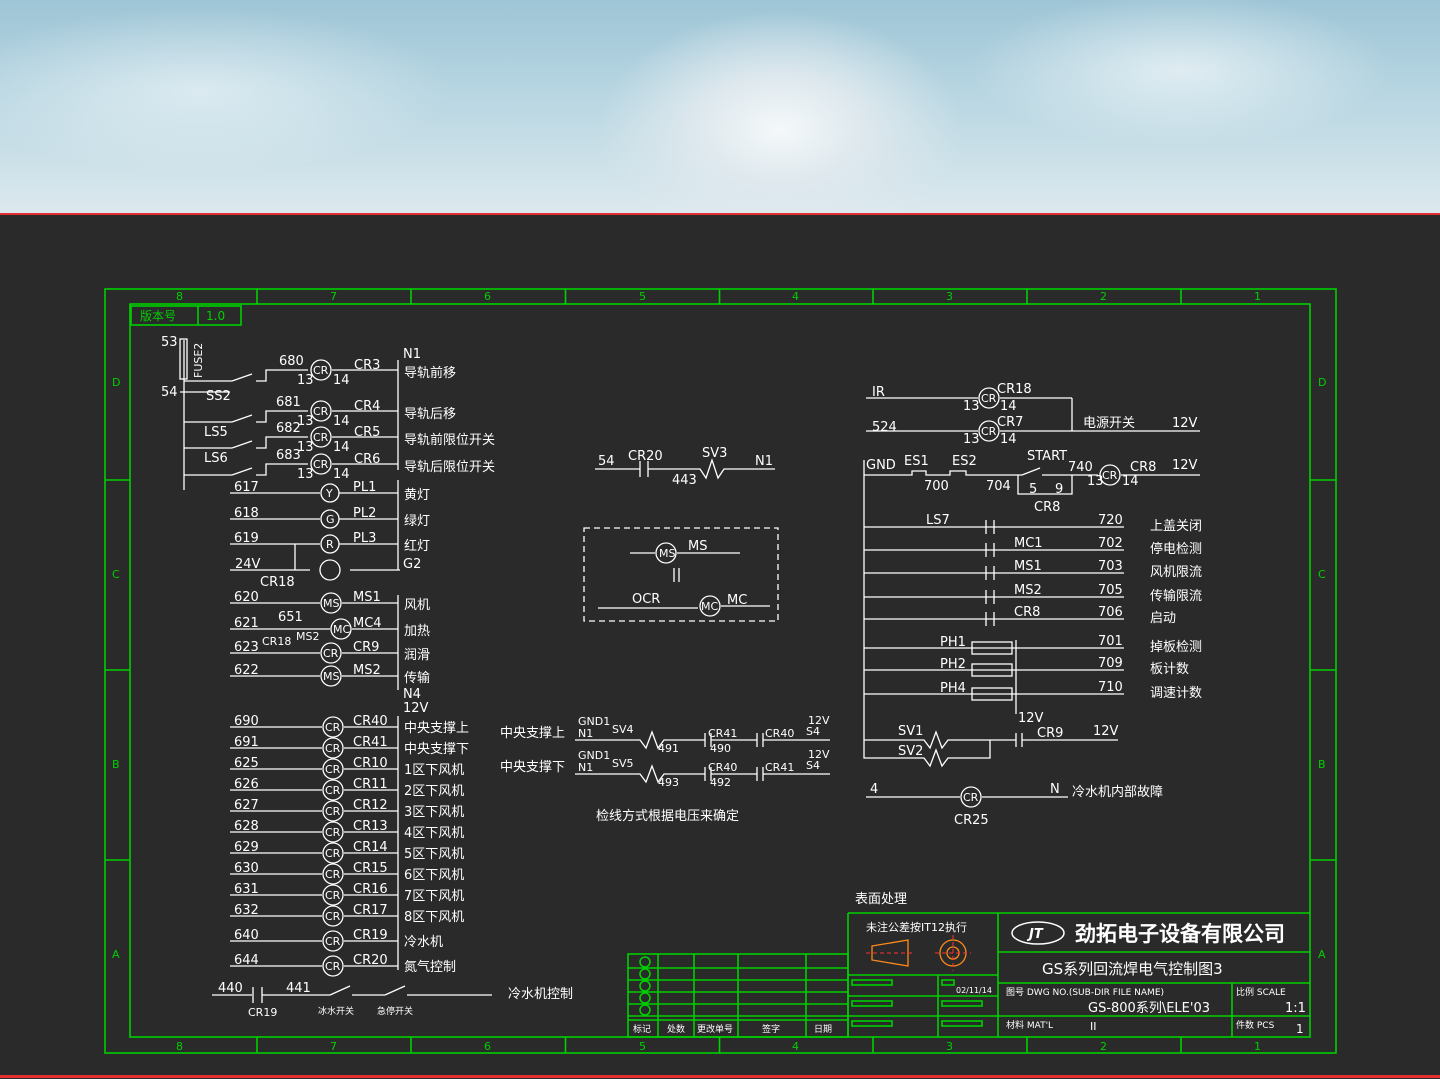 The height and width of the screenshot is (1079, 1440). What do you see at coordinates (910, 751) in the screenshot?
I see `sv2-label: SV2` at bounding box center [910, 751].